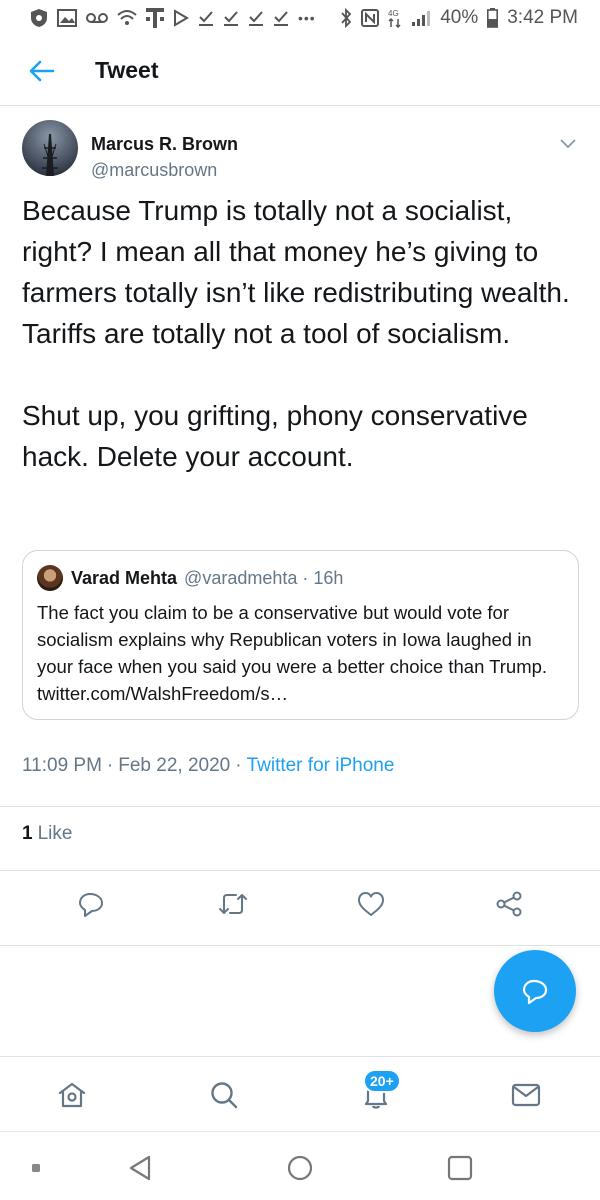 The width and height of the screenshot is (600, 1200). Describe the element at coordinates (300, 71) in the screenshot. I see `app-header: Tweet` at that location.